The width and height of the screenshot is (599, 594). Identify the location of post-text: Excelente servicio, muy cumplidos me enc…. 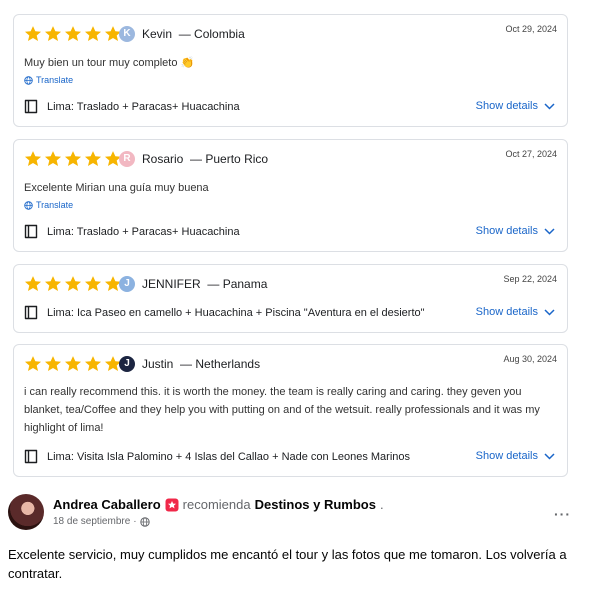
(287, 564).